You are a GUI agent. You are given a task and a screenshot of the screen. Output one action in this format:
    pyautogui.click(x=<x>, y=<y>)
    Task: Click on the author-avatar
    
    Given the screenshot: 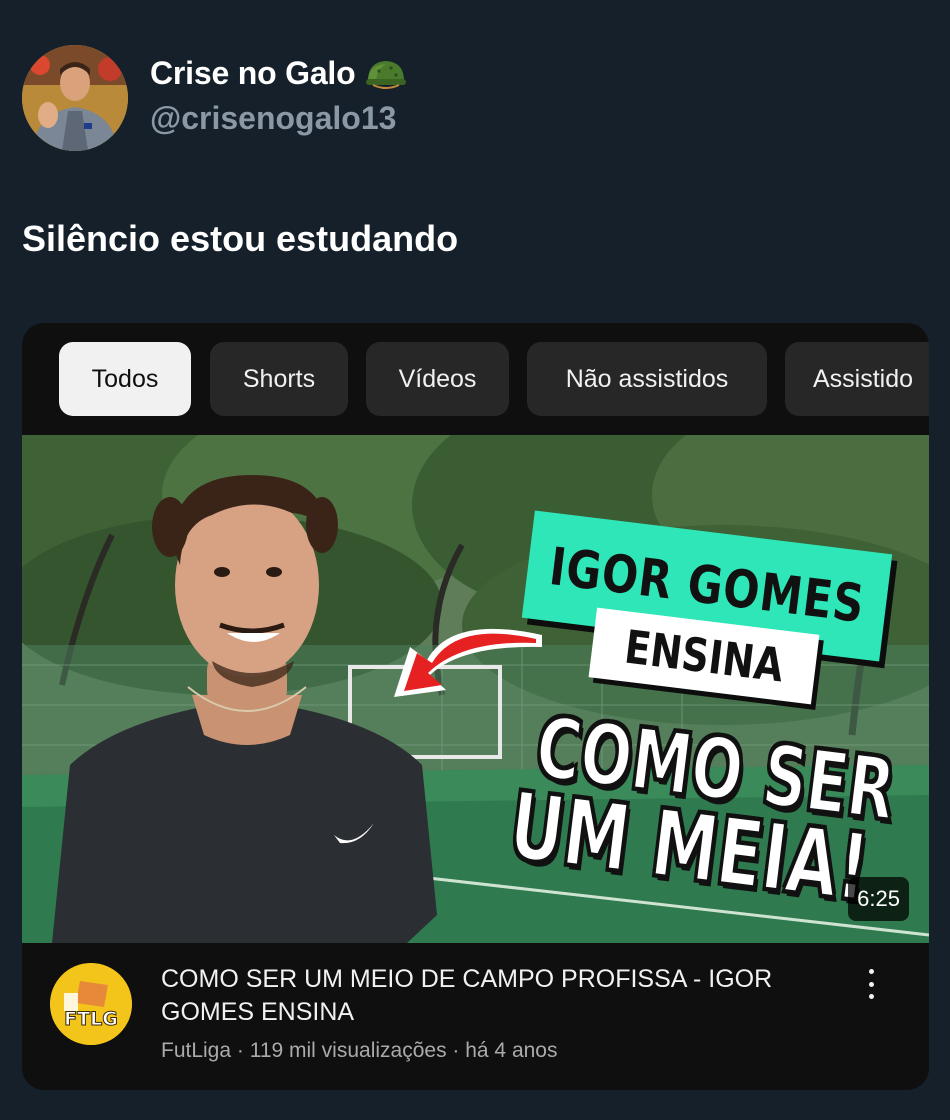 What is the action you would take?
    pyautogui.click(x=75, y=98)
    